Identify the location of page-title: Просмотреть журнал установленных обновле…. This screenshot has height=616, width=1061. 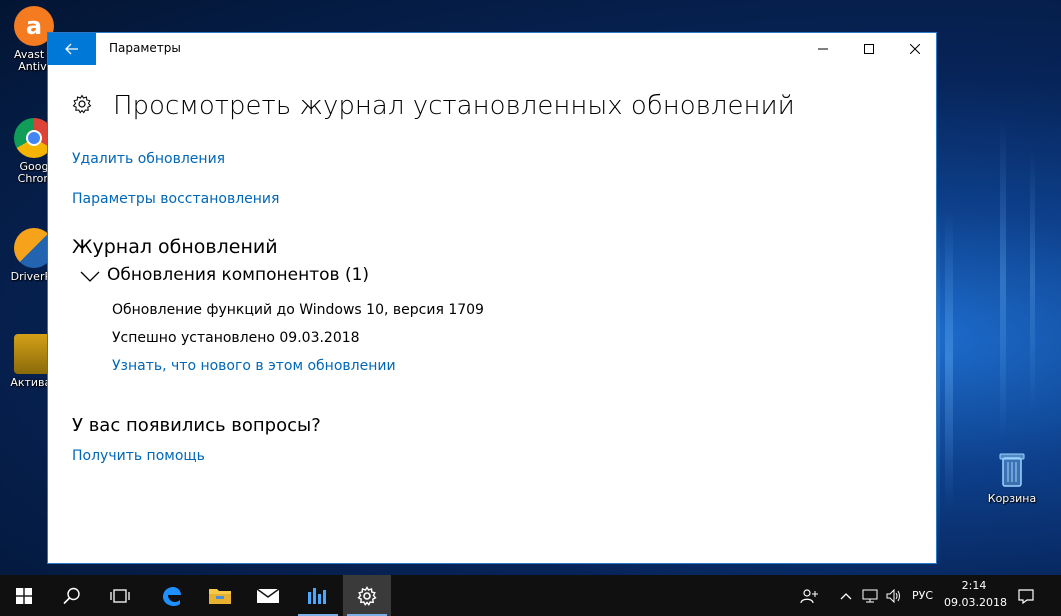
(454, 106).